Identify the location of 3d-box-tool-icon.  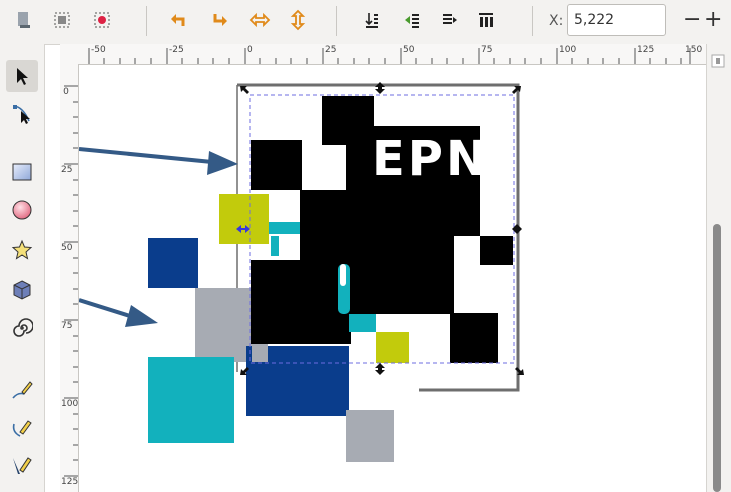
(22, 290).